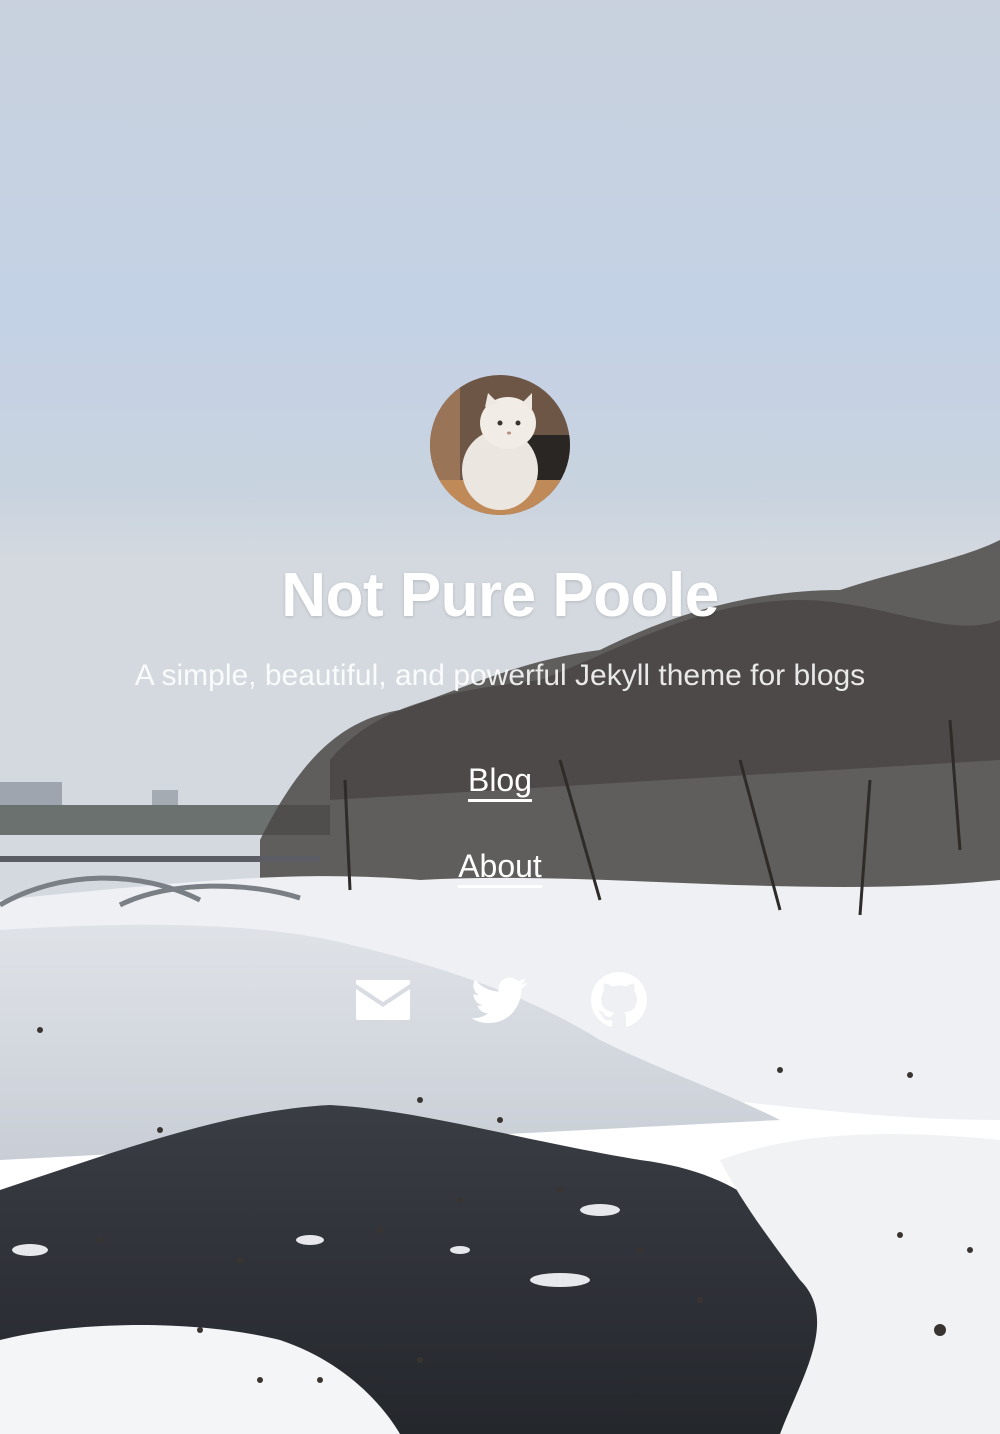  I want to click on email-icon, so click(383, 1000).